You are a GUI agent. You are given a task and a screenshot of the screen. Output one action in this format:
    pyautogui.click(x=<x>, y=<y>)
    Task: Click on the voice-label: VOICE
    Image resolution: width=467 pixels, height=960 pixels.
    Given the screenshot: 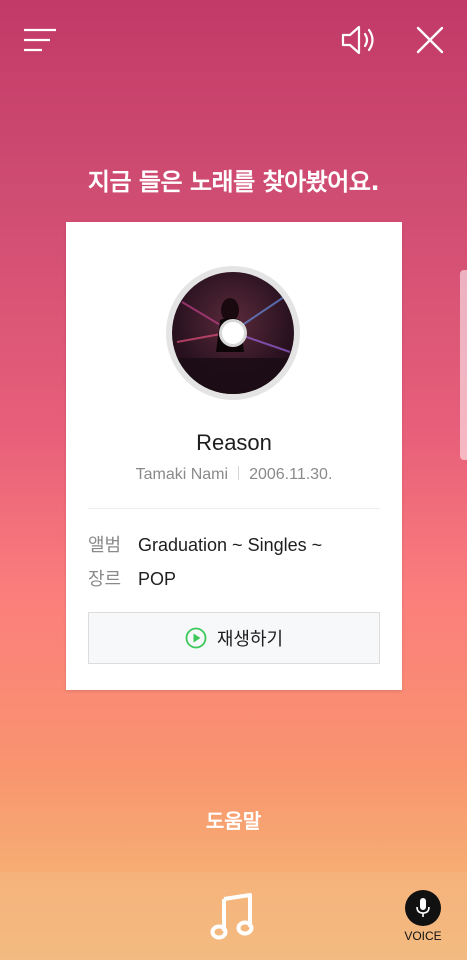 What is the action you would take?
    pyautogui.click(x=423, y=936)
    